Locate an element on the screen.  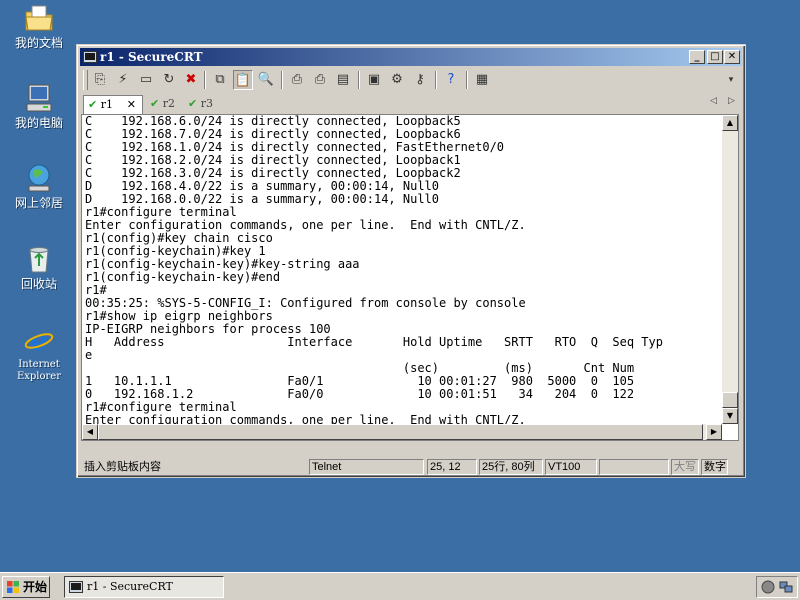
taskbar-item-label: r1 - SecureCRT is located at coordinates (130, 586).